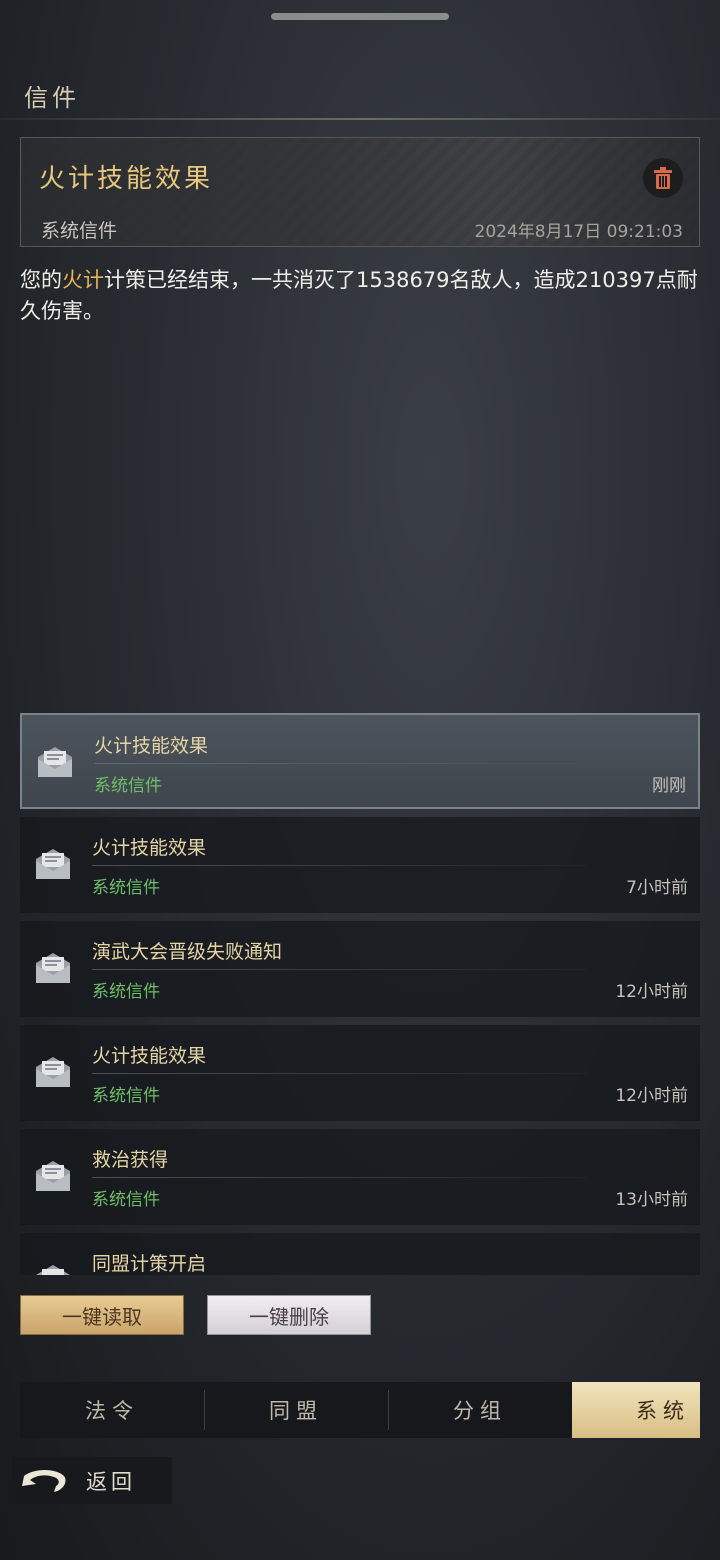 This screenshot has width=720, height=1560. I want to click on delete-all-button: 一键删除, so click(289, 1315).